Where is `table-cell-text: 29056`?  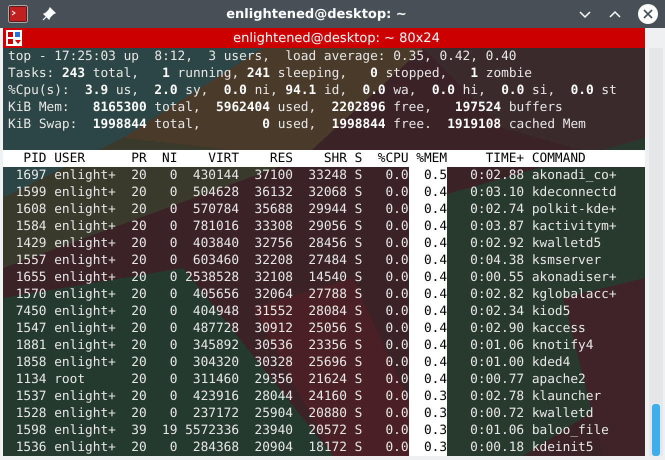 table-cell-text: 29056 is located at coordinates (327, 226).